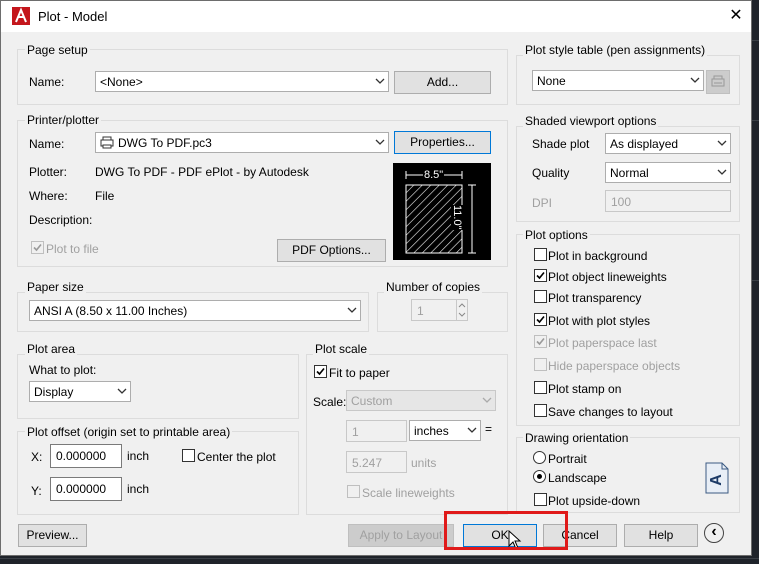  Describe the element at coordinates (434, 175) in the screenshot. I see `preview-width-label: 8.5"` at that location.